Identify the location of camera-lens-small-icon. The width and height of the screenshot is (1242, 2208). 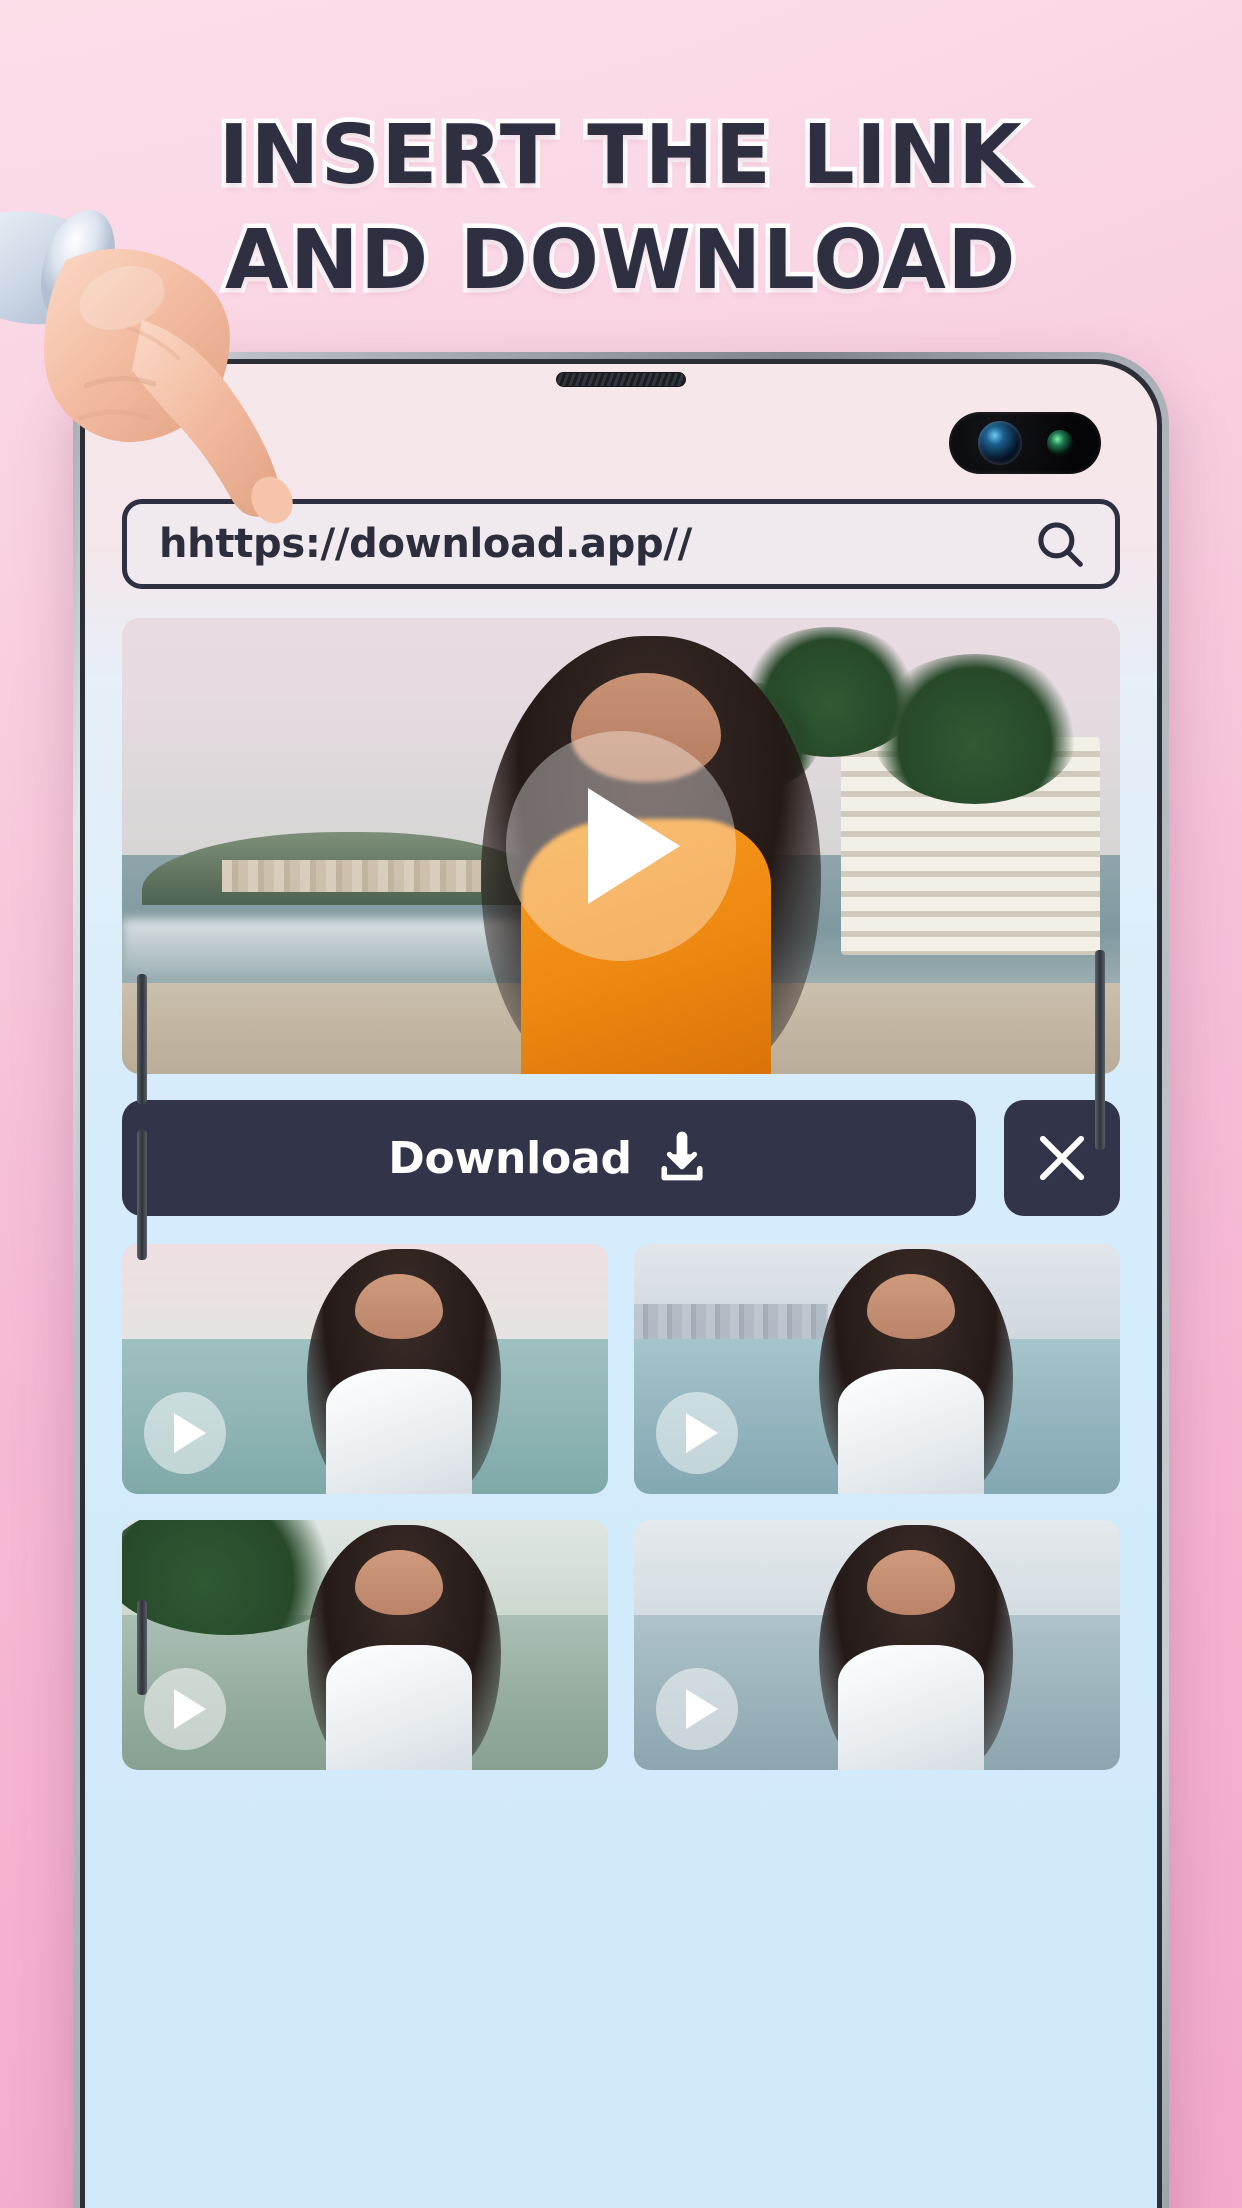
(1059, 443).